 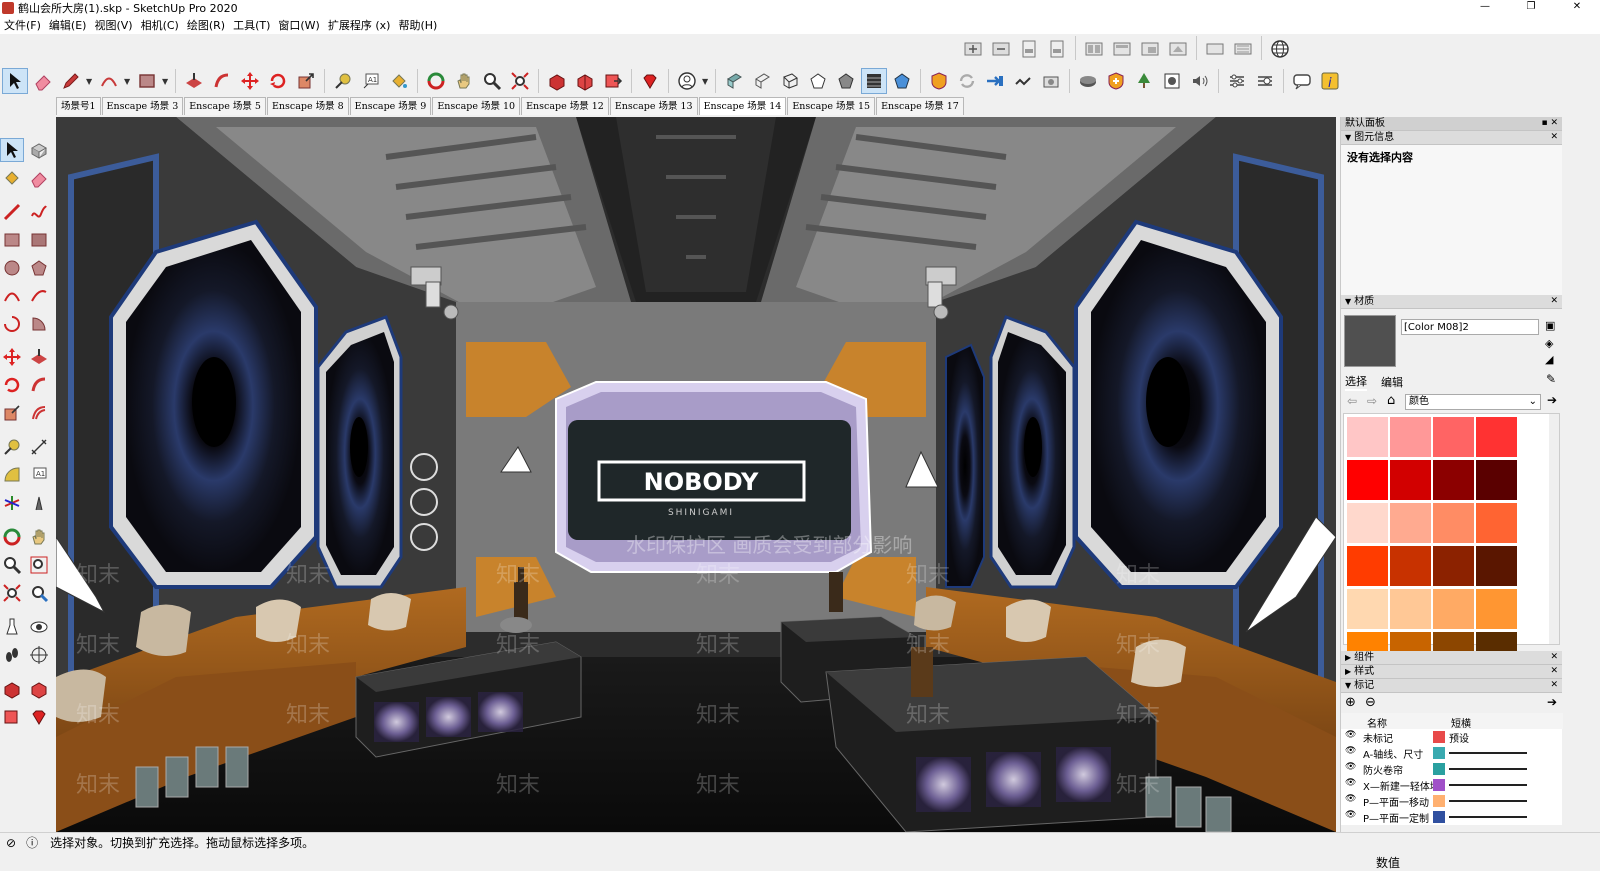 I want to click on eyedropper-icon: ✎, so click(x=1551, y=379).